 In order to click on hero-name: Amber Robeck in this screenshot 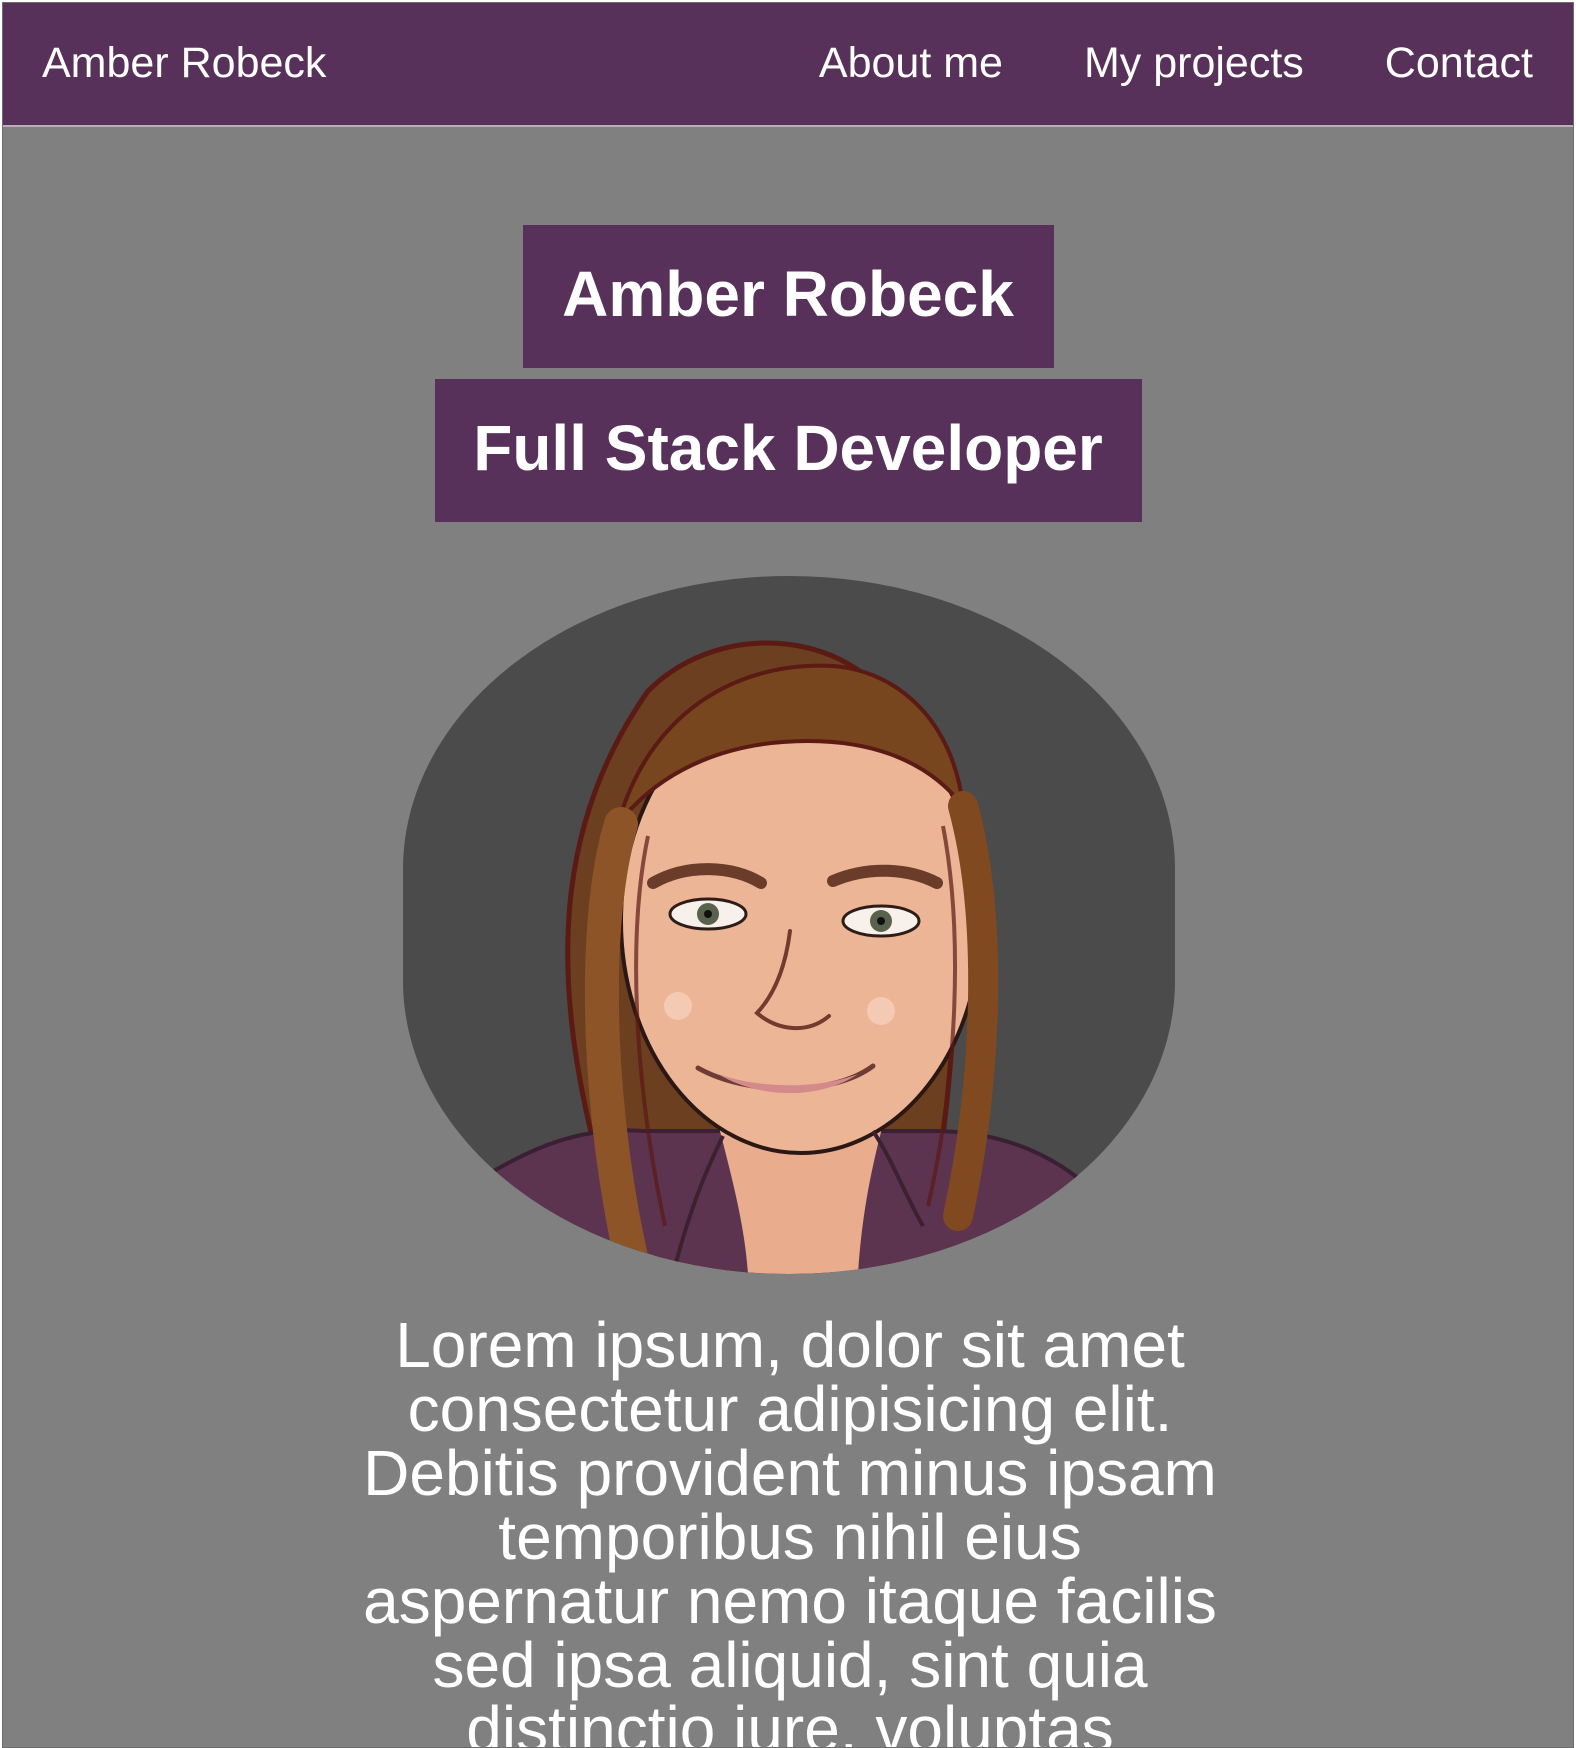, I will do `click(788, 296)`.